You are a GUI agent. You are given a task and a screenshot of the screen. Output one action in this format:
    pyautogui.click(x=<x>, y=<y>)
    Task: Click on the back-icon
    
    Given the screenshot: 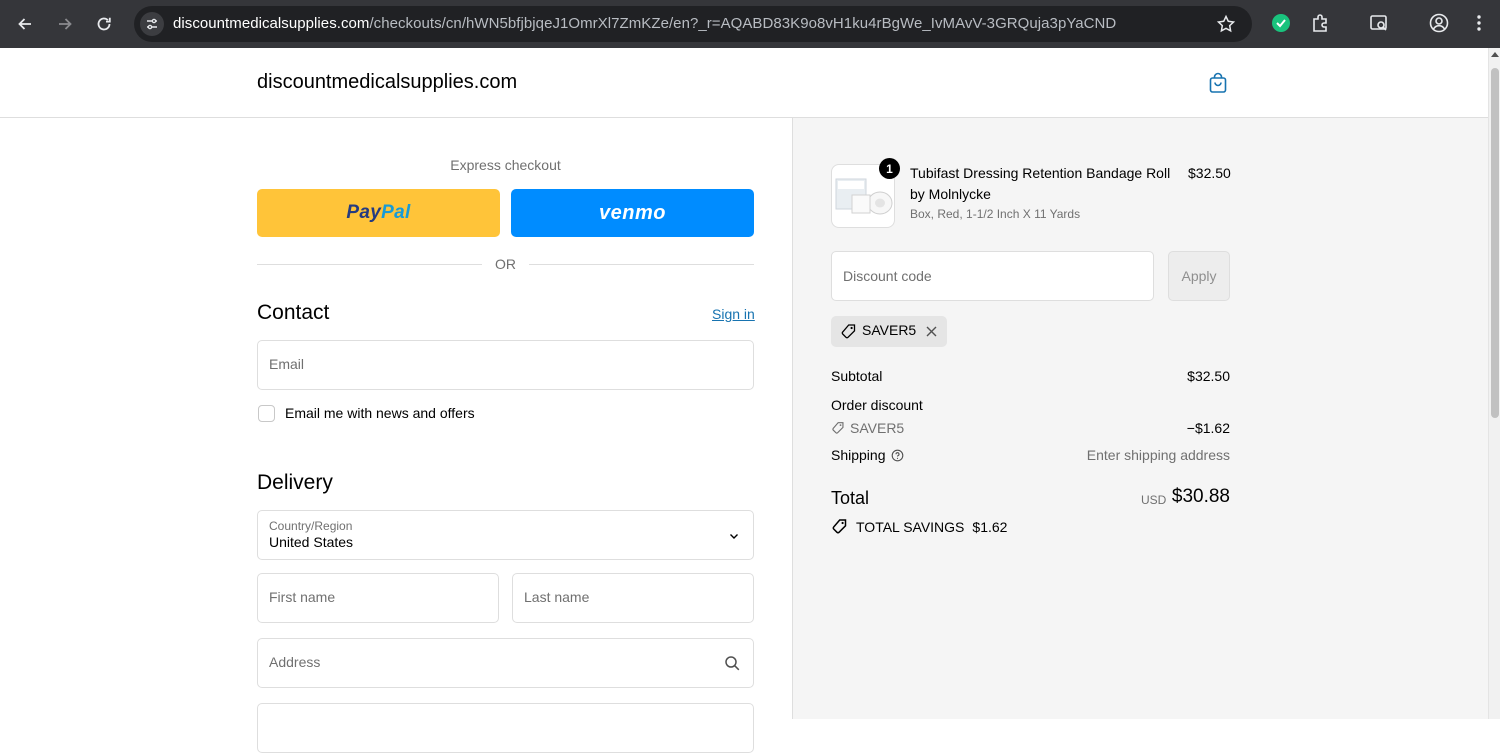 What is the action you would take?
    pyautogui.click(x=25, y=24)
    